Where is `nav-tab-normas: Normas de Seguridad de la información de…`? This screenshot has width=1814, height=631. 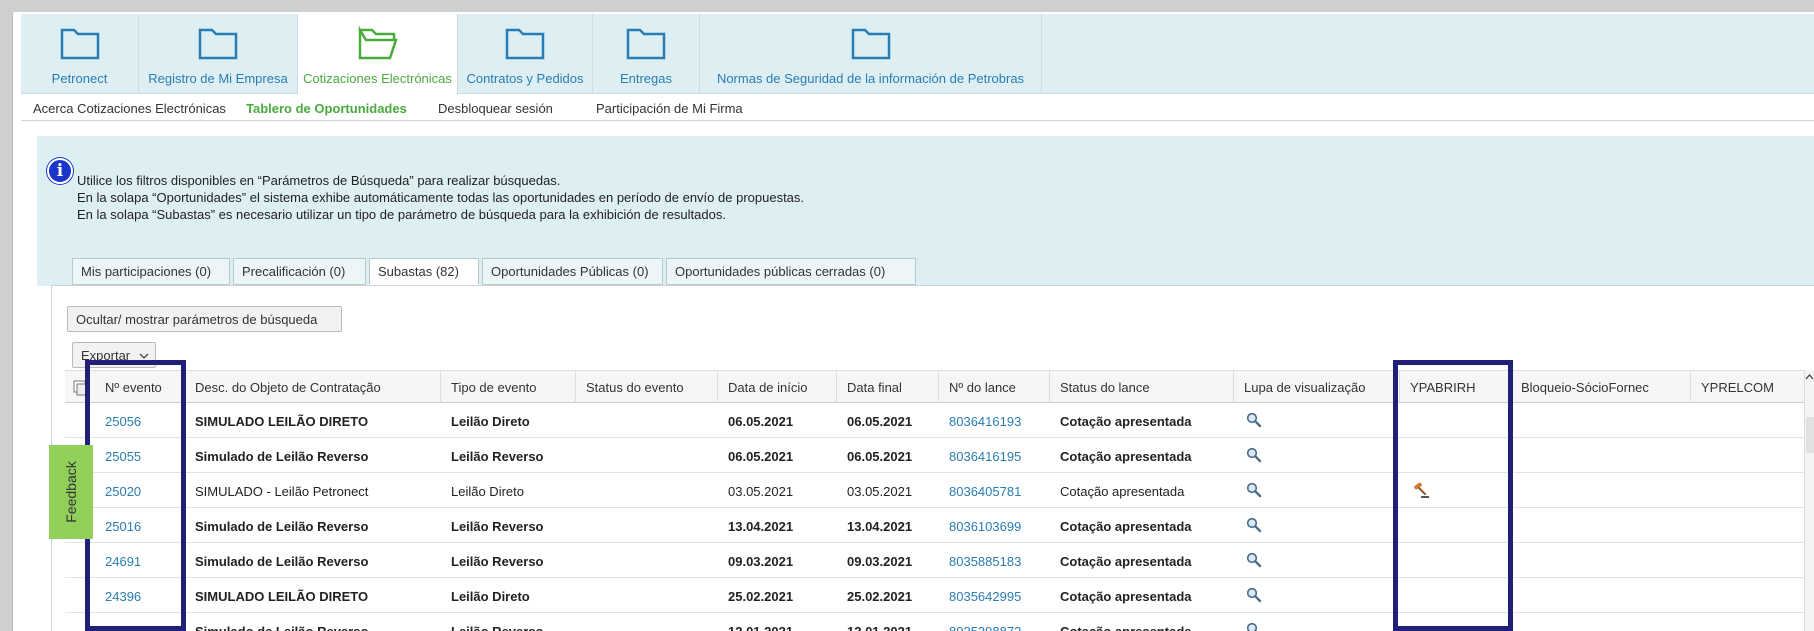 nav-tab-normas: Normas de Seguridad de la información de… is located at coordinates (871, 54).